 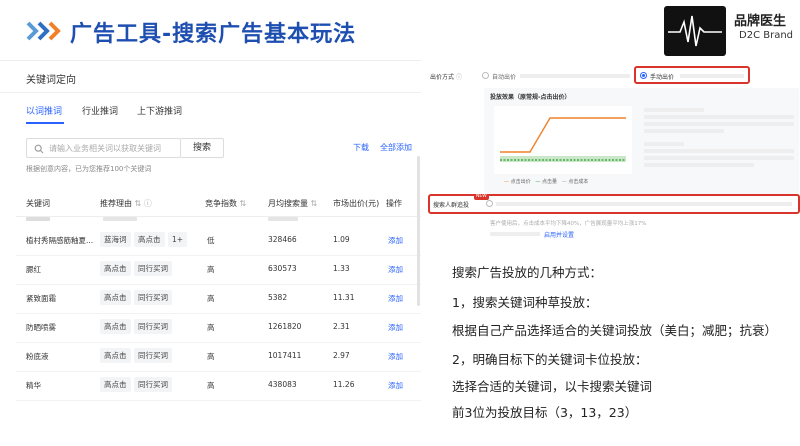 I want to click on keyword-search-input, so click(x=113, y=148).